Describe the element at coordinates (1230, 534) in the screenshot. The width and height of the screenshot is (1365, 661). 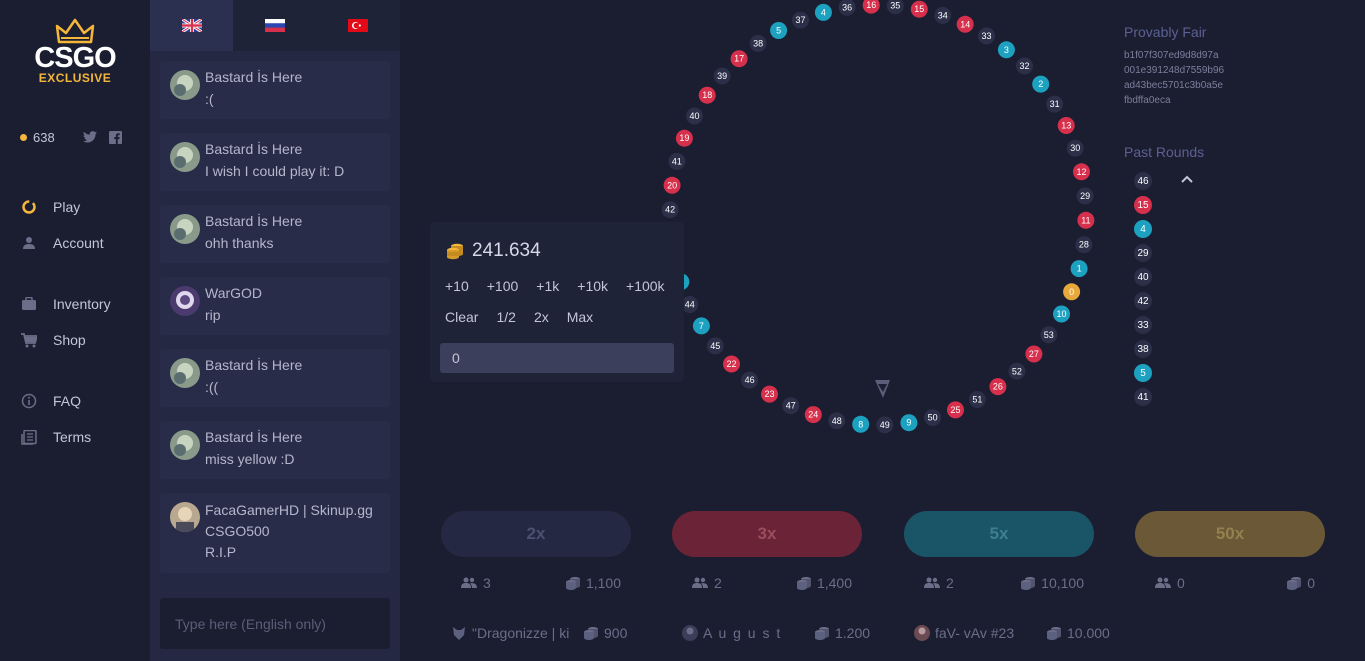
I see `bet-50x-button: 50x` at that location.